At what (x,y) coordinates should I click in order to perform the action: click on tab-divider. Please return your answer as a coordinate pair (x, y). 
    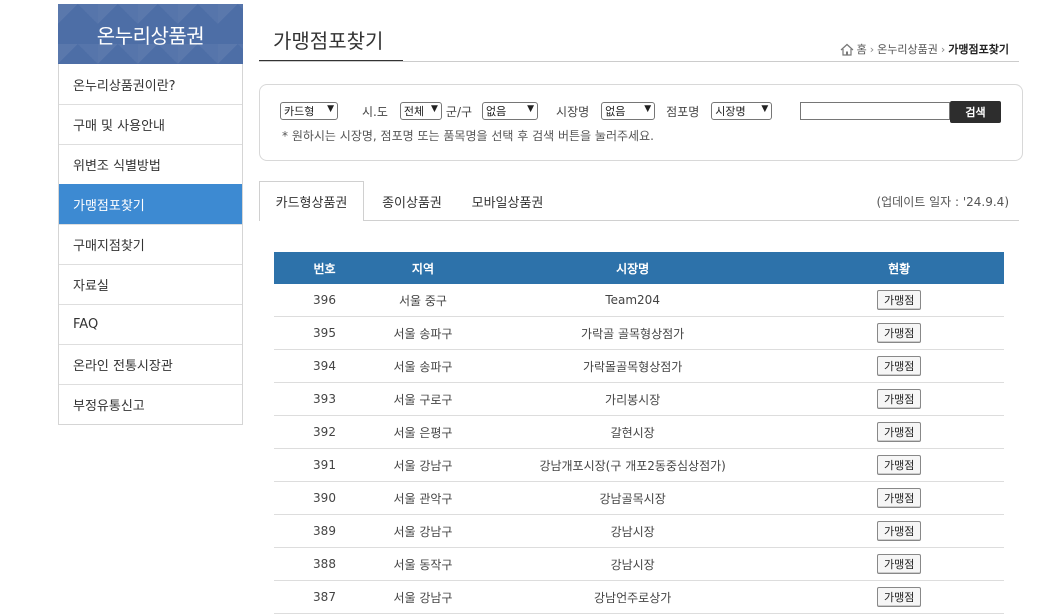
    Looking at the image, I should click on (691, 220).